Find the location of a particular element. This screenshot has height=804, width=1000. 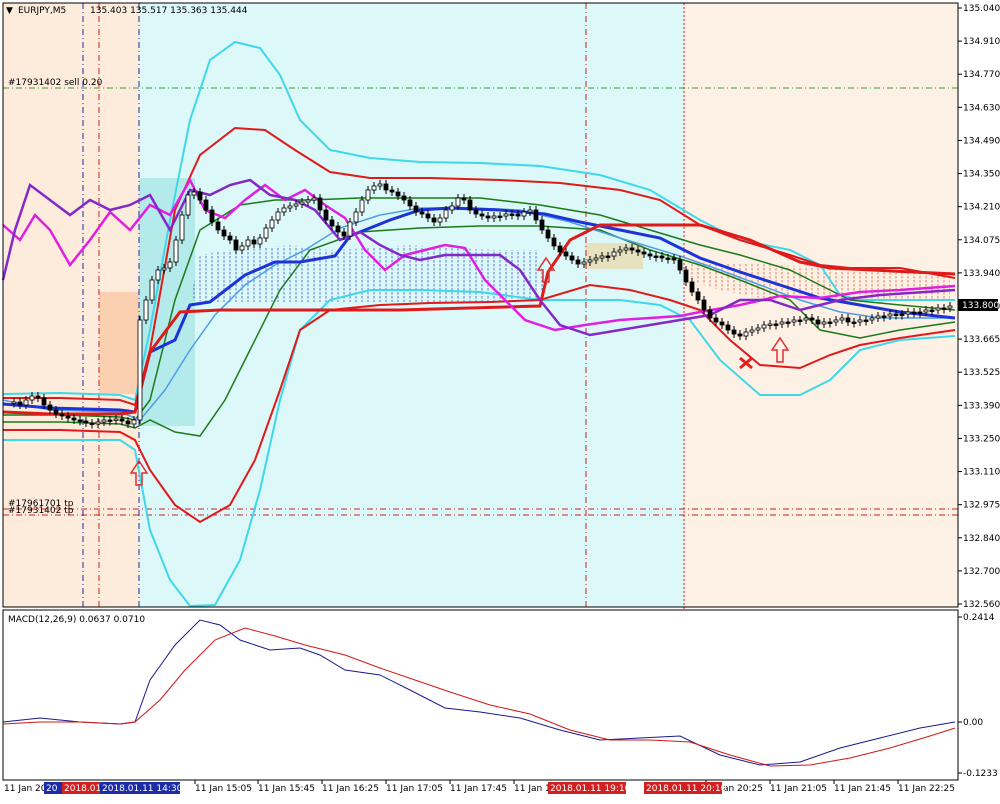

price-tick-label: 132.560 is located at coordinates (981, 605).